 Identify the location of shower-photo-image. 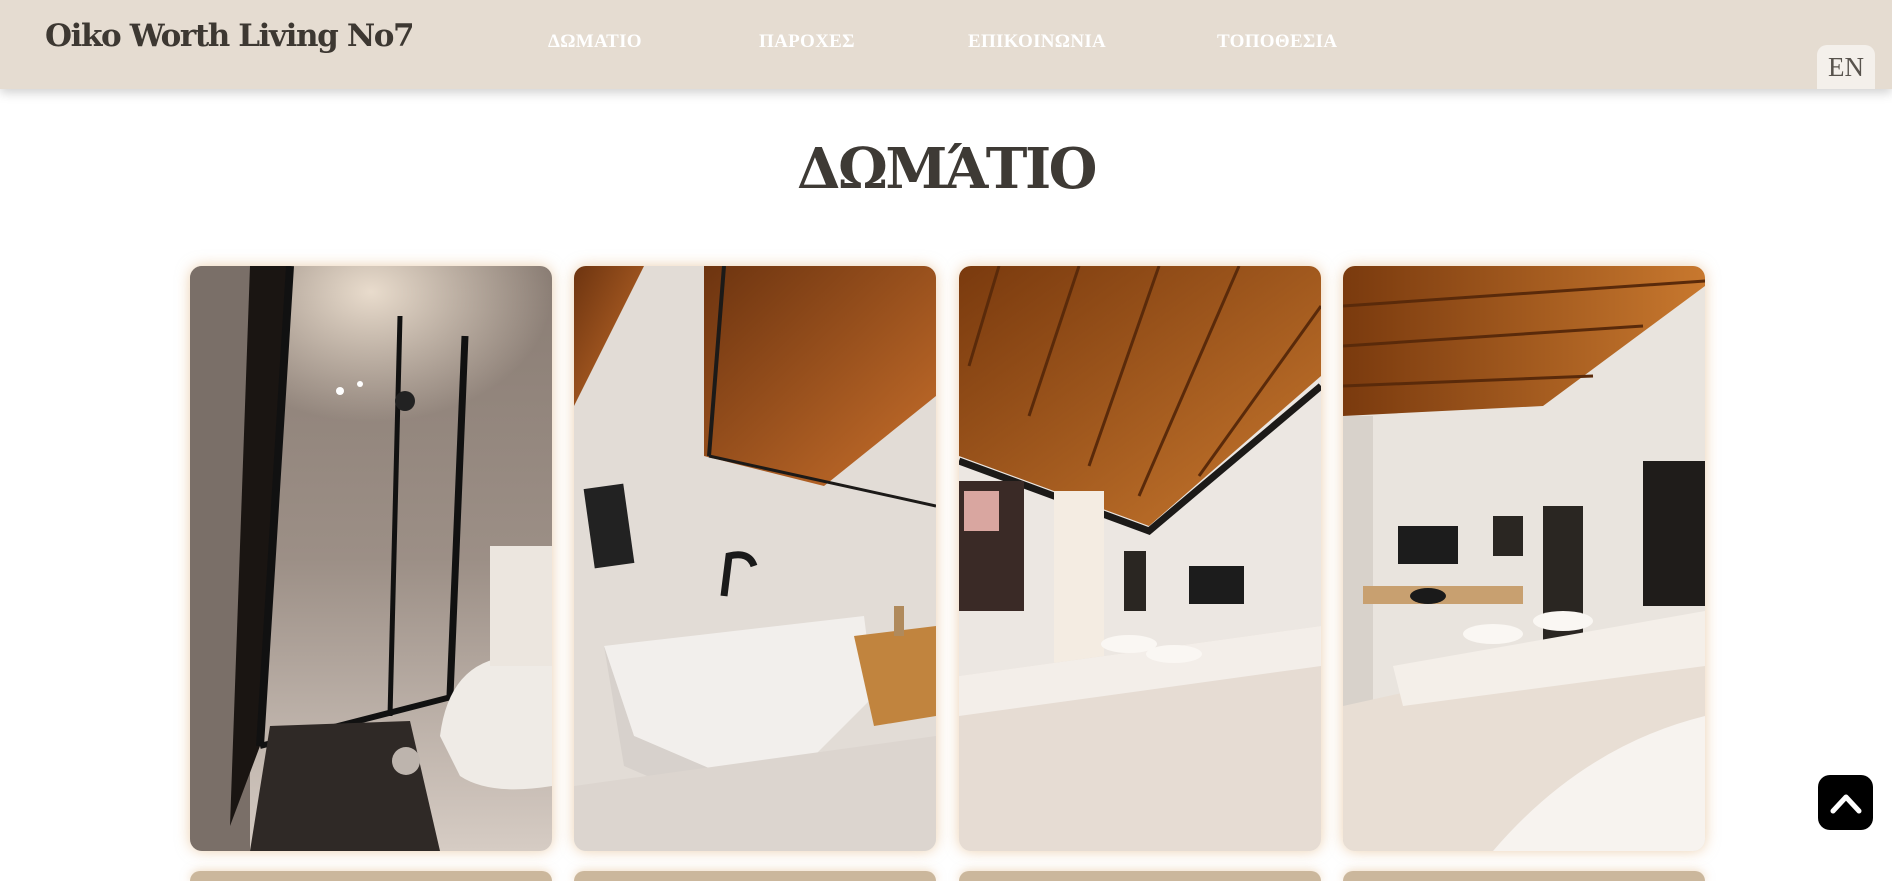
(371, 558).